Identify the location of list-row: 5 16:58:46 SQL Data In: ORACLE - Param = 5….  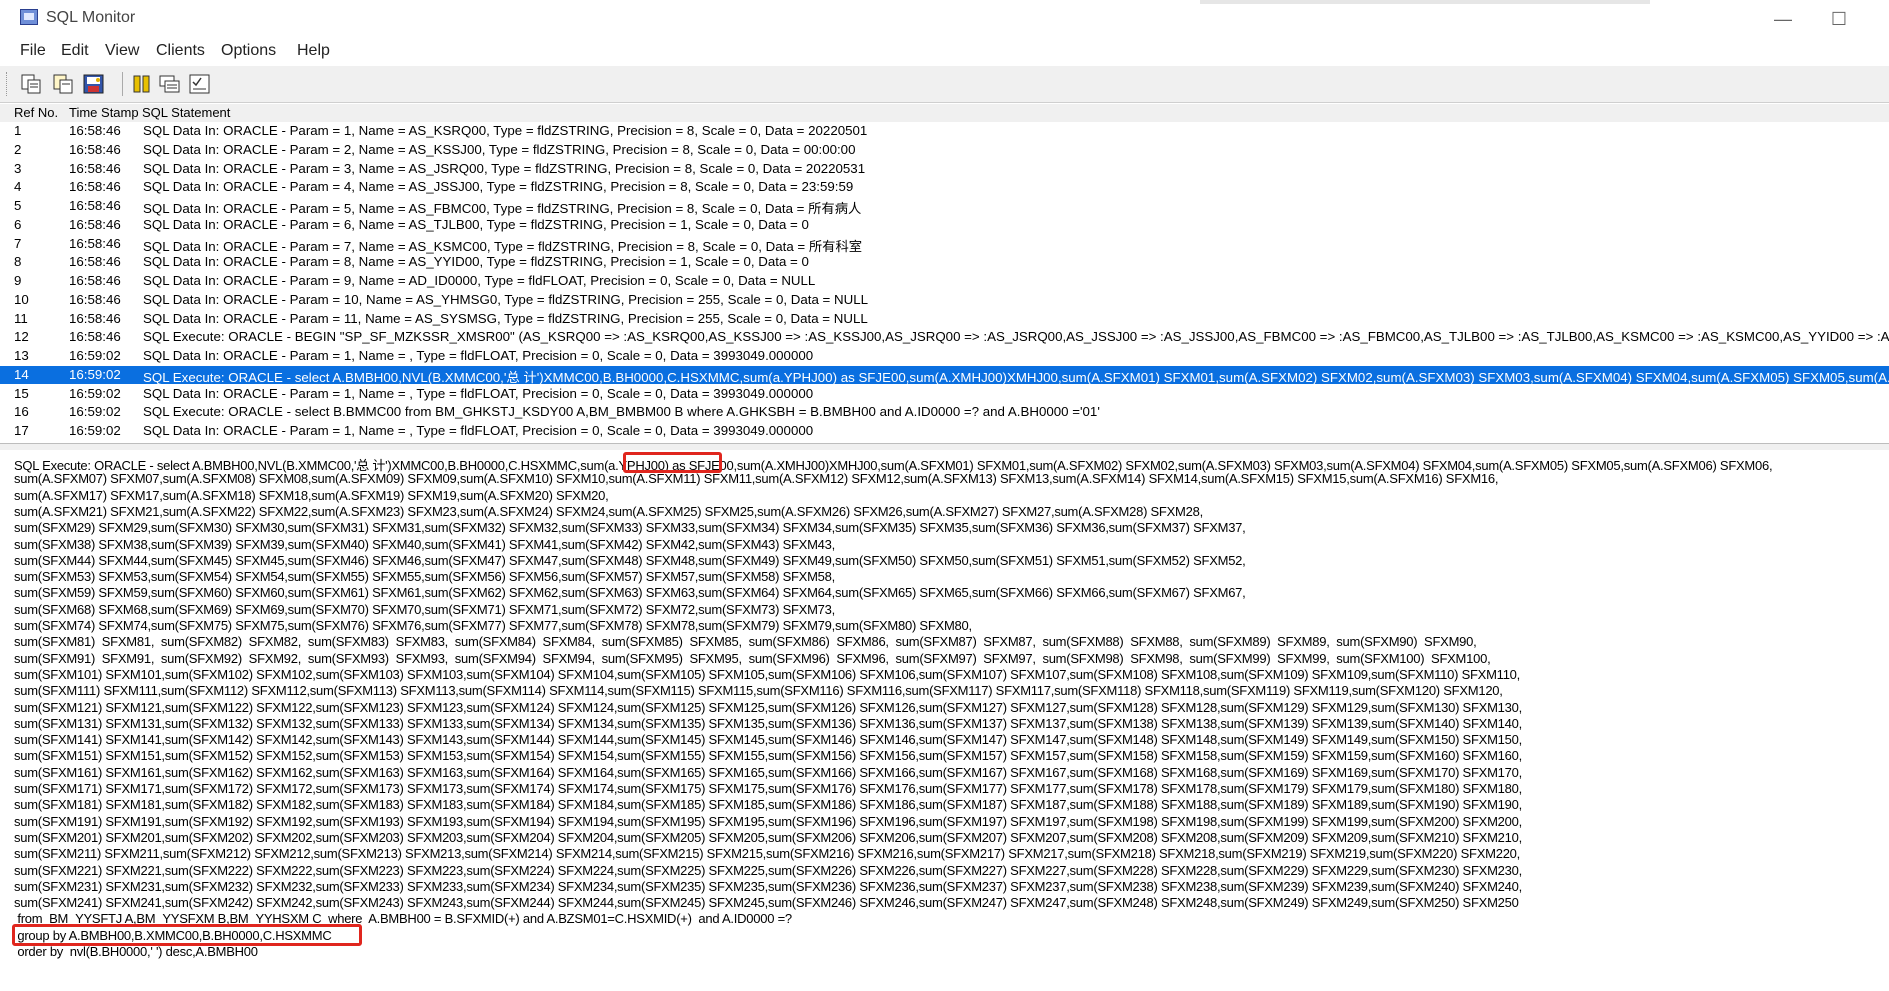
(944, 206).